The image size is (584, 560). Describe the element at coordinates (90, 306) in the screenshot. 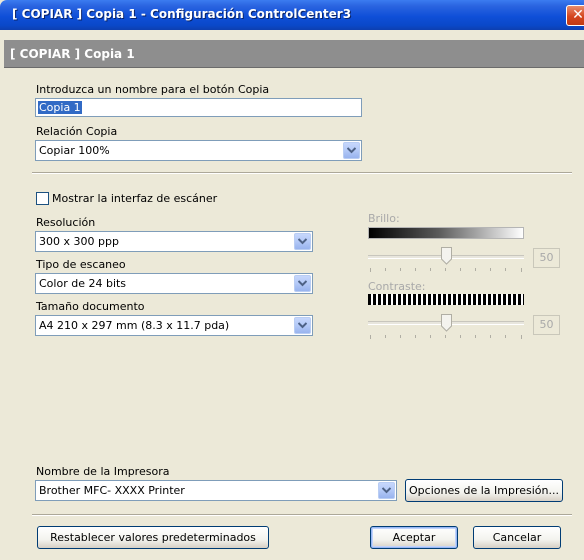

I see `document-size-label: Tamaño documento` at that location.